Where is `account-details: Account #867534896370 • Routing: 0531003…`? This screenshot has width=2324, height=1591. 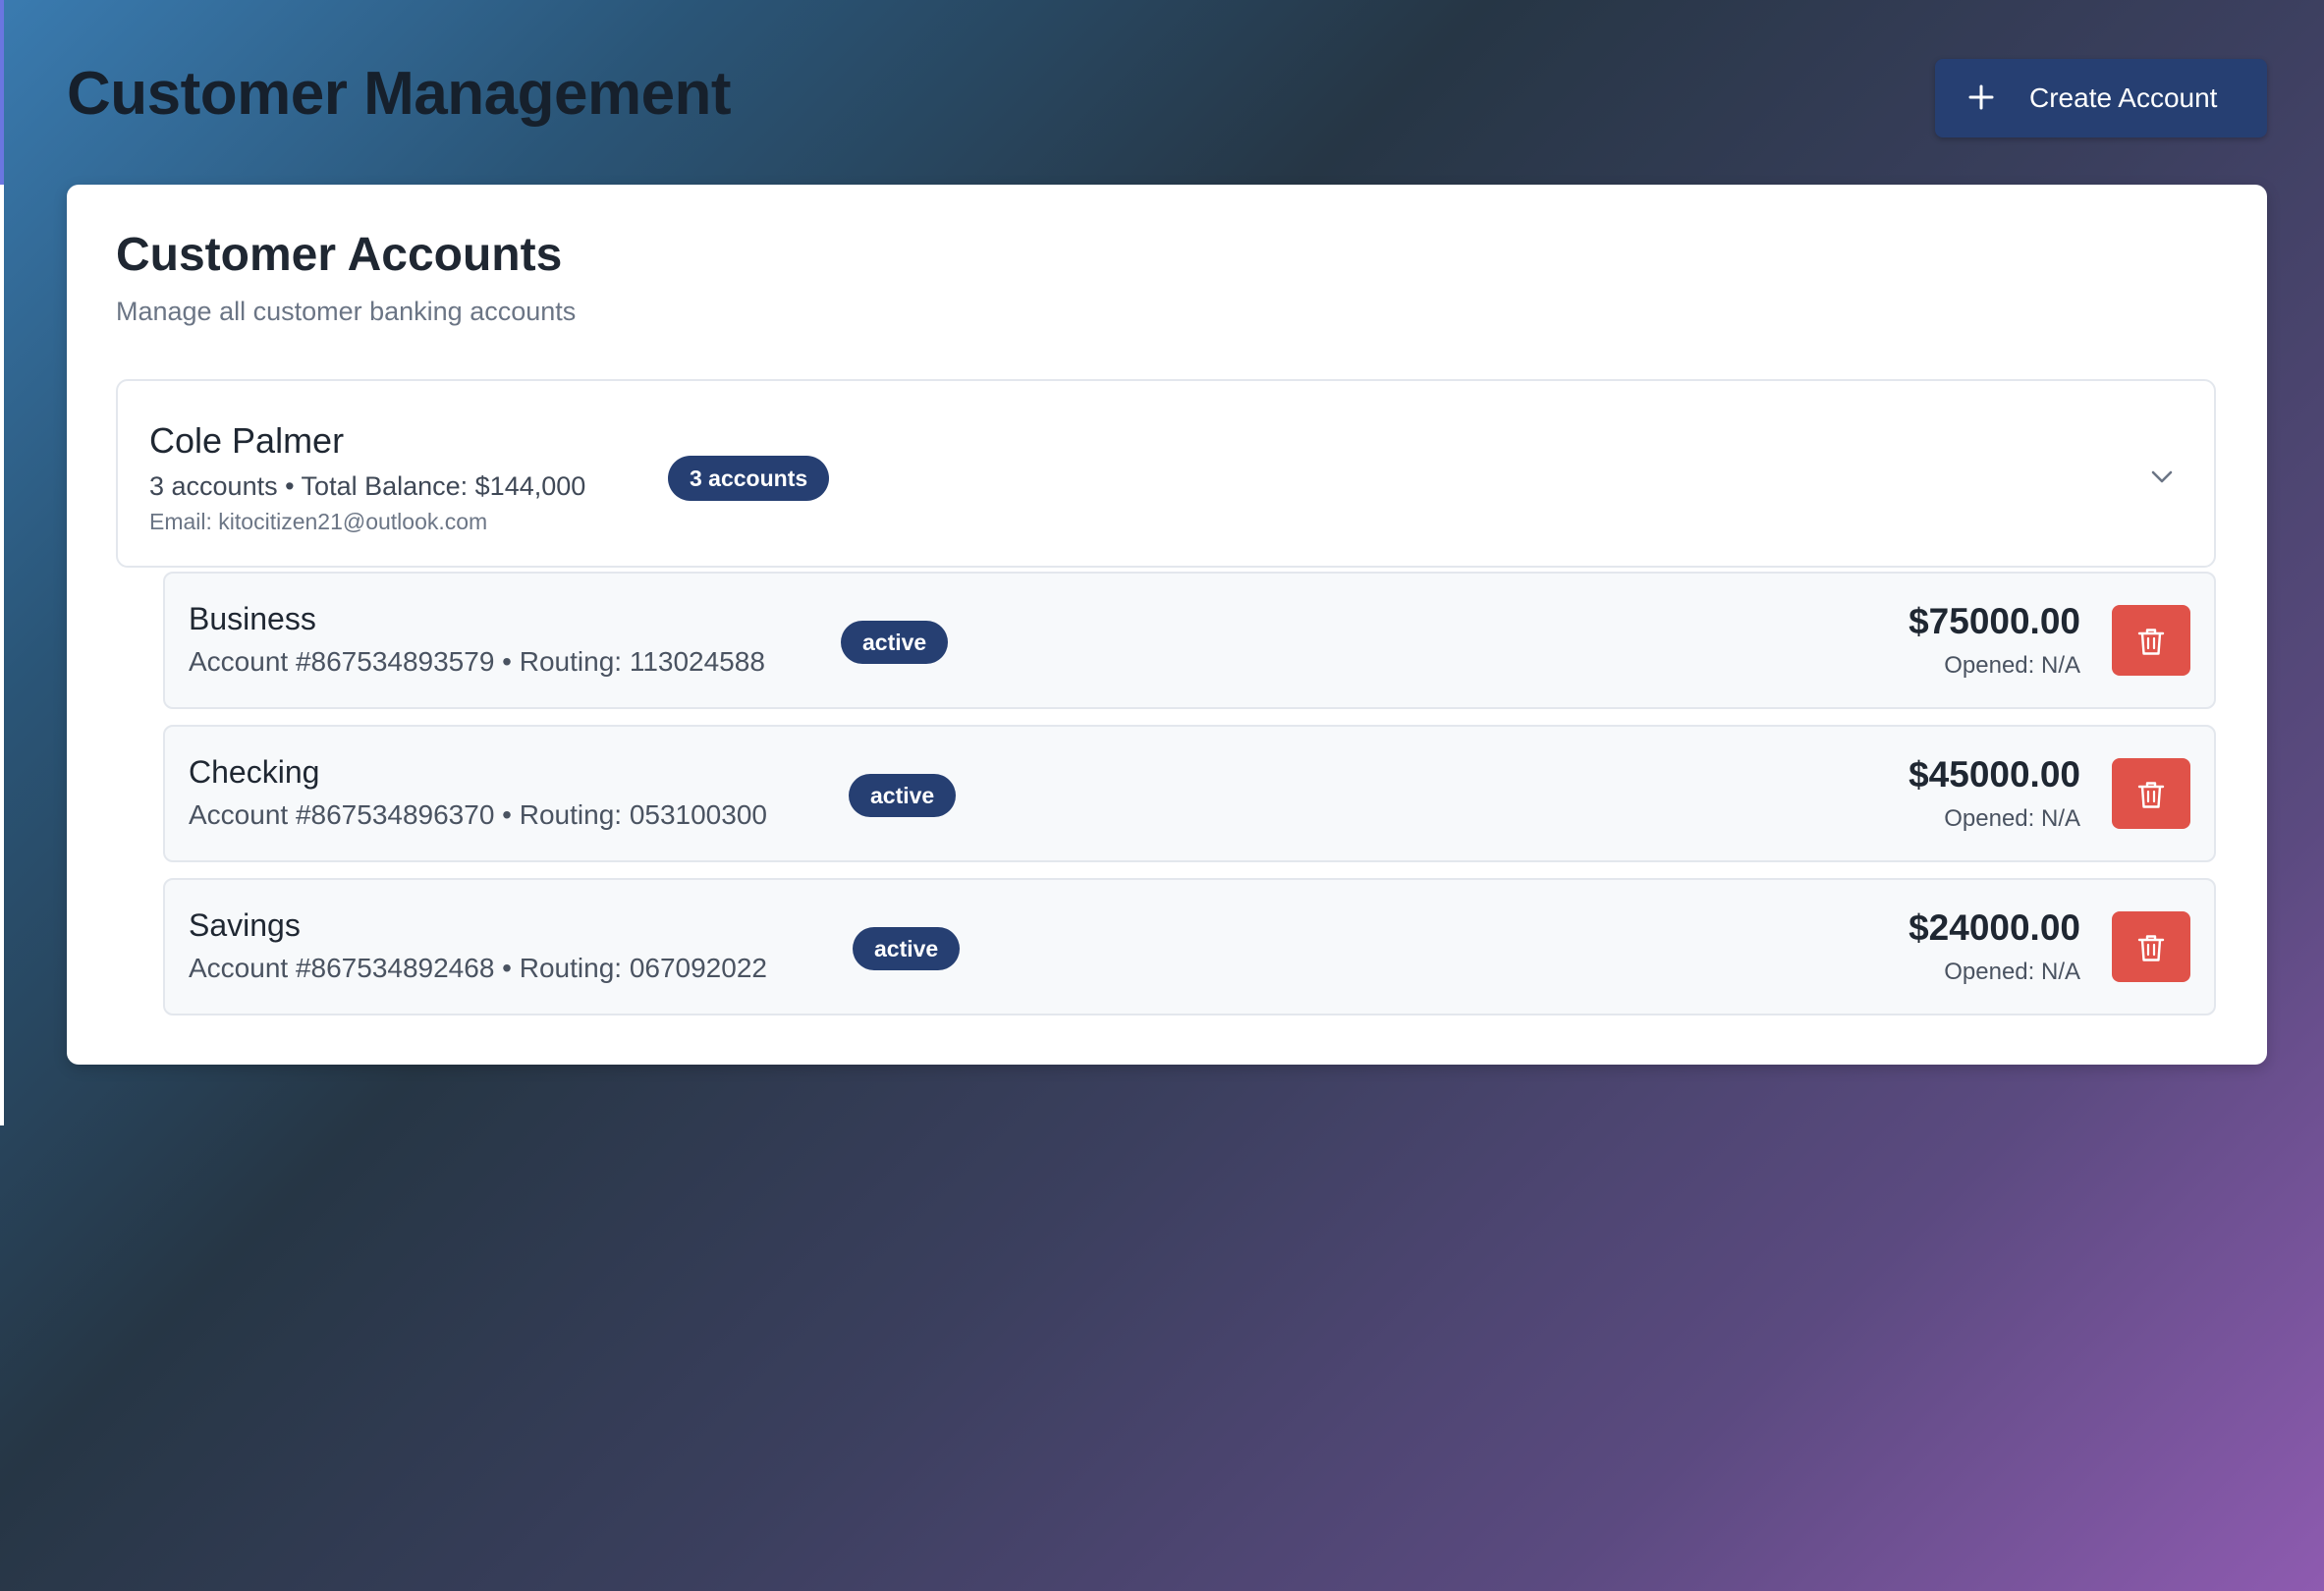
account-details: Account #867534896370 • Routing: 0531003… is located at coordinates (478, 814).